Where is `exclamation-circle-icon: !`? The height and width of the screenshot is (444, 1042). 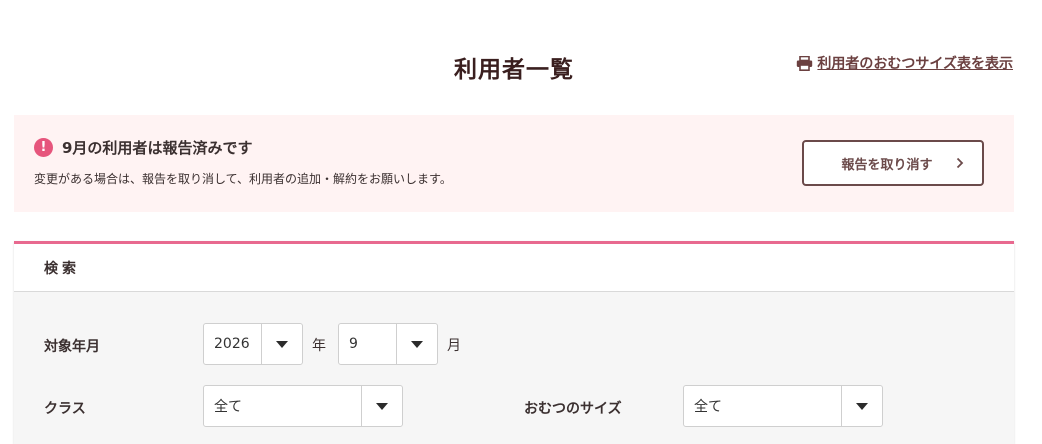
exclamation-circle-icon: ! is located at coordinates (43, 147).